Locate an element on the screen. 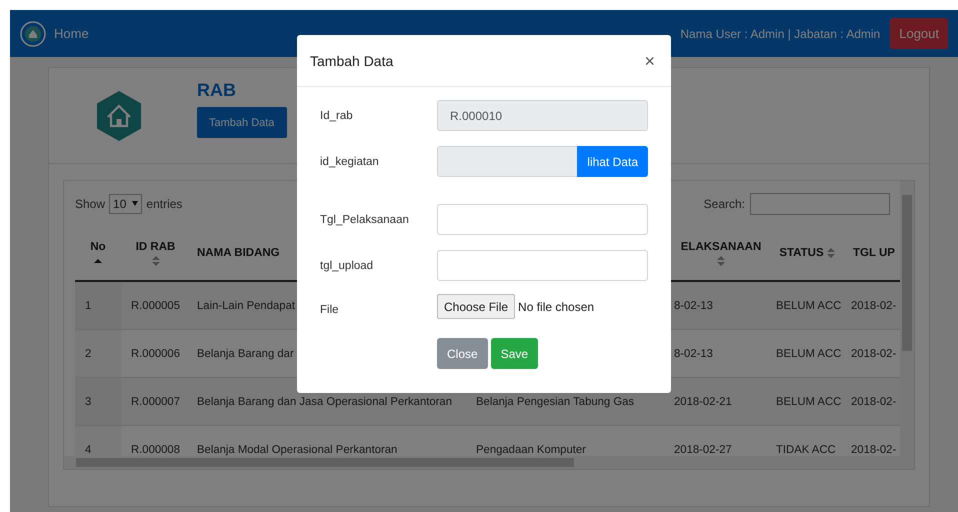 This screenshot has height=512, width=958. field-label: tgl_upload is located at coordinates (347, 266).